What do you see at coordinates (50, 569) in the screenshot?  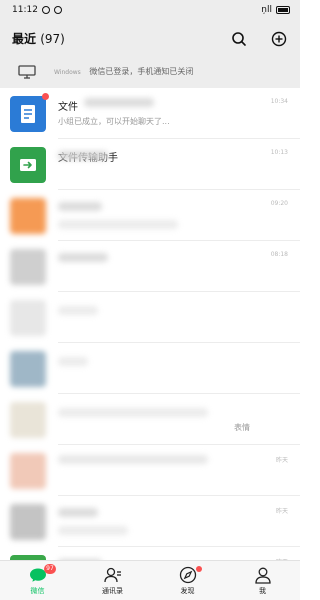 I see `tab-badge: 97` at bounding box center [50, 569].